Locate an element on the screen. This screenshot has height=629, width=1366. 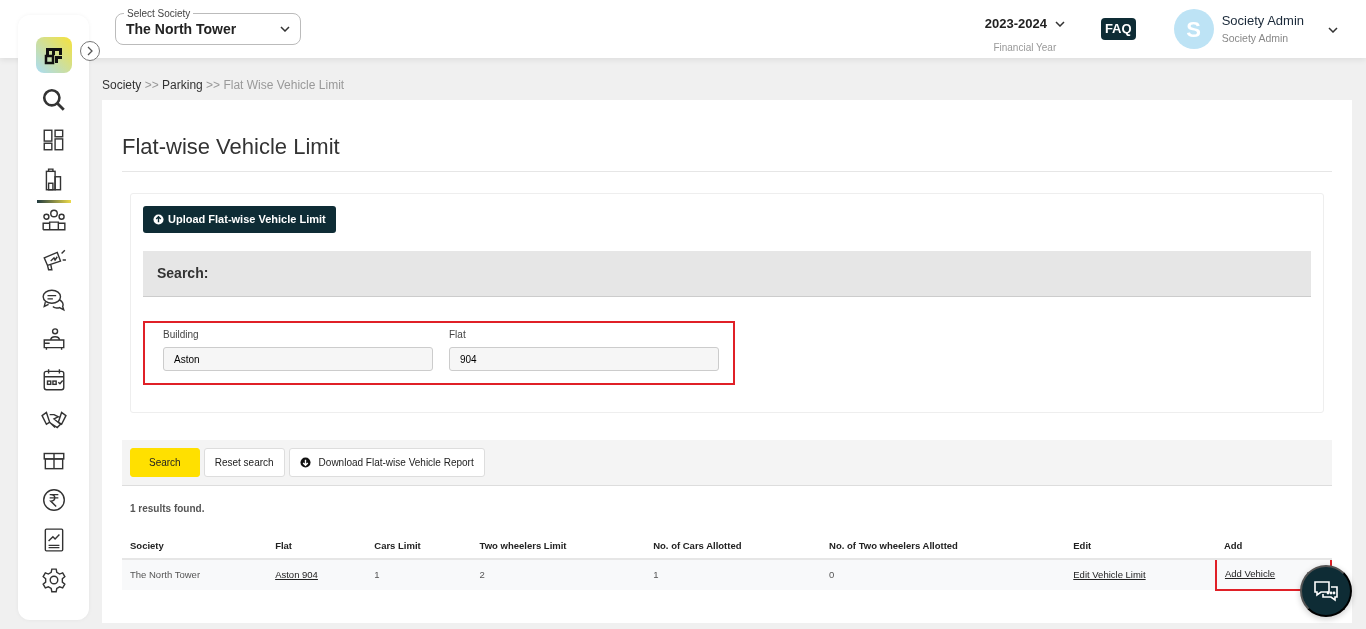
megaphone-icon is located at coordinates (53, 260).